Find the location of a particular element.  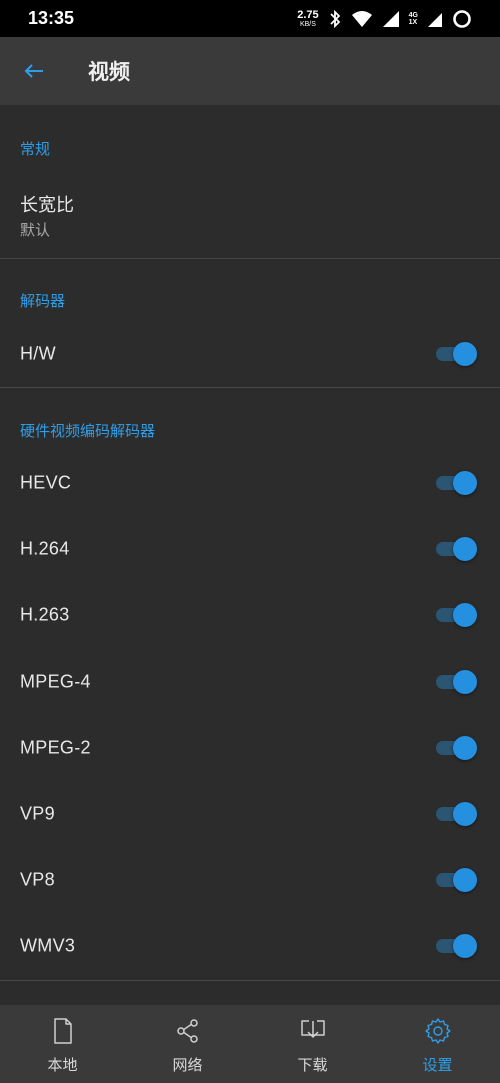

status-icons: 2.75 KB/S 4G 1X is located at coordinates (384, 19).